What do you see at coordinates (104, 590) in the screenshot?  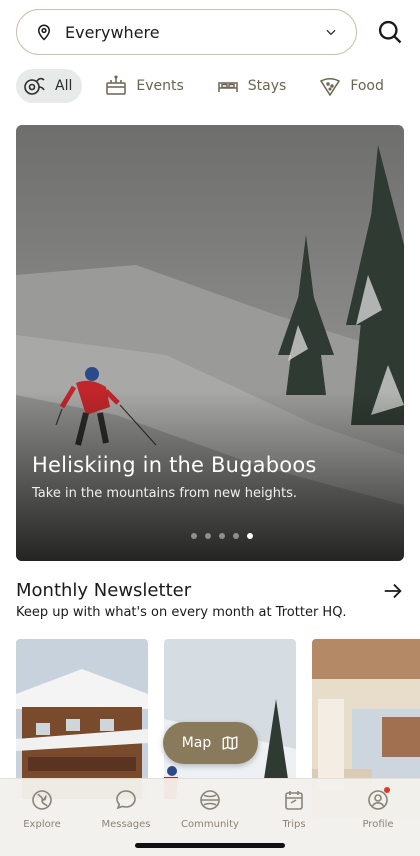 I see `newsletter-title: Monthly Newsletter` at bounding box center [104, 590].